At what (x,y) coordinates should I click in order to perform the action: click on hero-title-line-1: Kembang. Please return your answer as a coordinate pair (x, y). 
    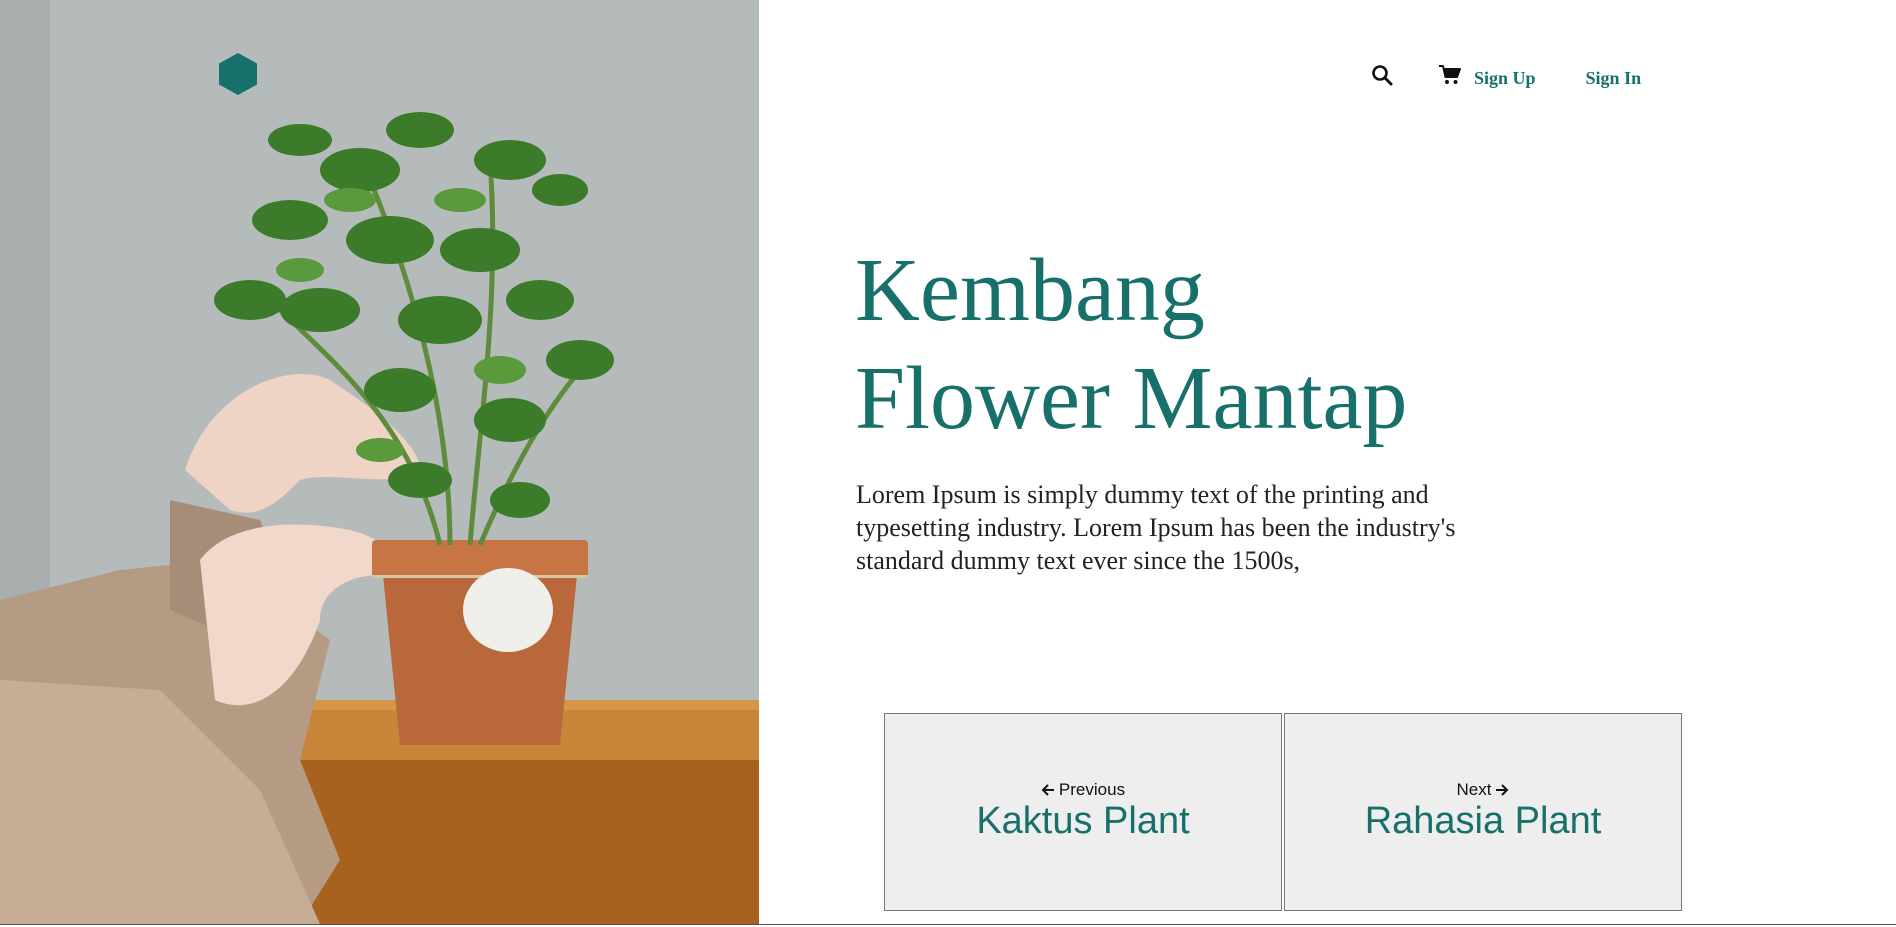
    Looking at the image, I should click on (1030, 290).